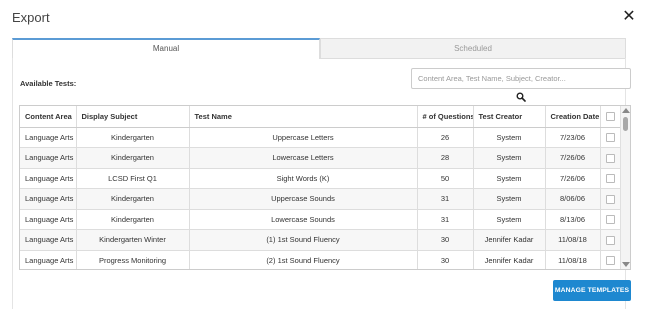 This screenshot has width=650, height=309. Describe the element at coordinates (133, 259) in the screenshot. I see `cell-display-subject: Progress Monitoring` at that location.